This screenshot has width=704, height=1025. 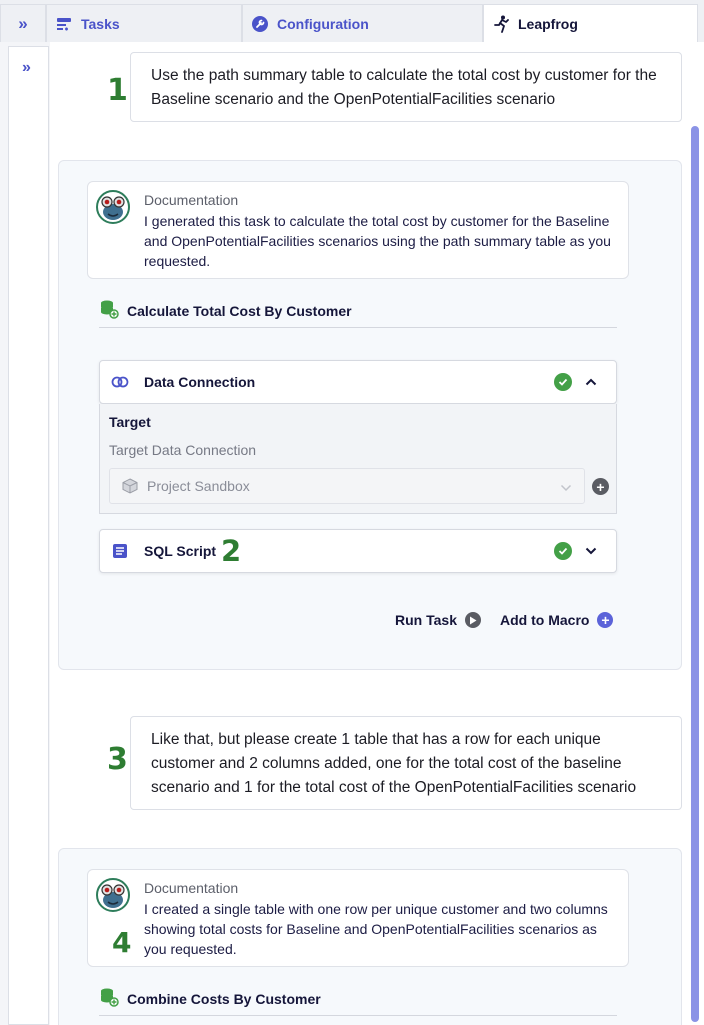 What do you see at coordinates (100, 23) in the screenshot?
I see `tab-tasks-label: Tasks` at bounding box center [100, 23].